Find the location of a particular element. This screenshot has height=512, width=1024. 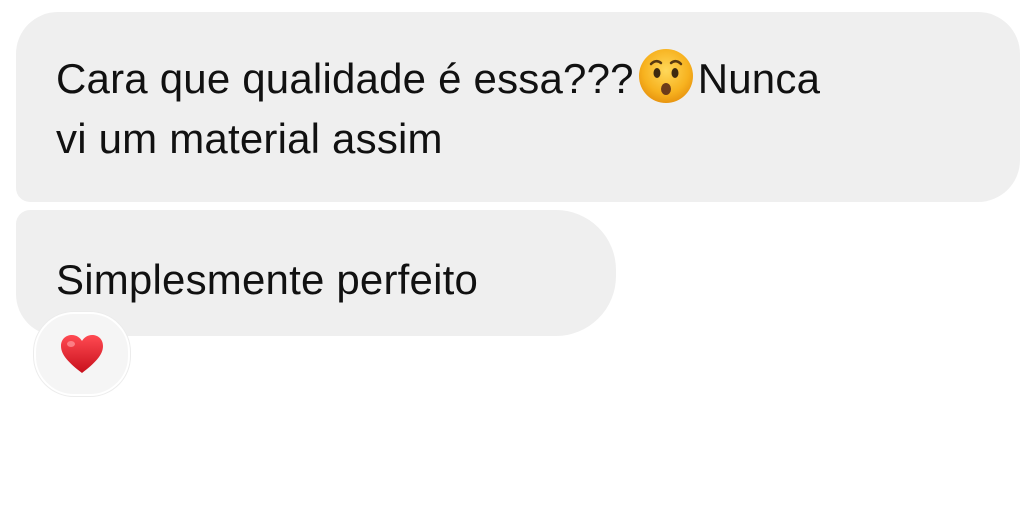

hushed-face-emoji-icon is located at coordinates (666, 76).